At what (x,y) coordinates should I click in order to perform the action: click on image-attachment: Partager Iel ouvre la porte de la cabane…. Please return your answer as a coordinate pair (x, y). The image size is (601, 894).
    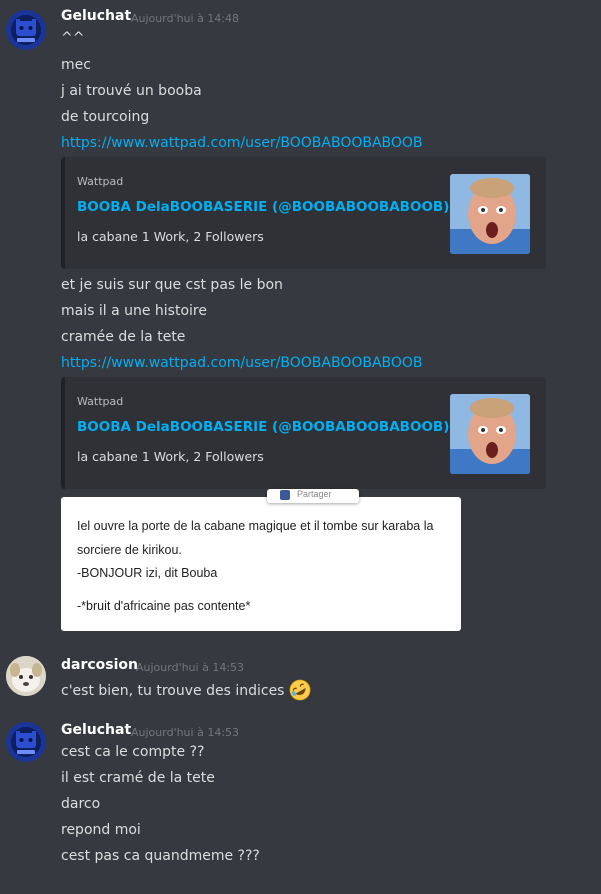
    Looking at the image, I should click on (261, 560).